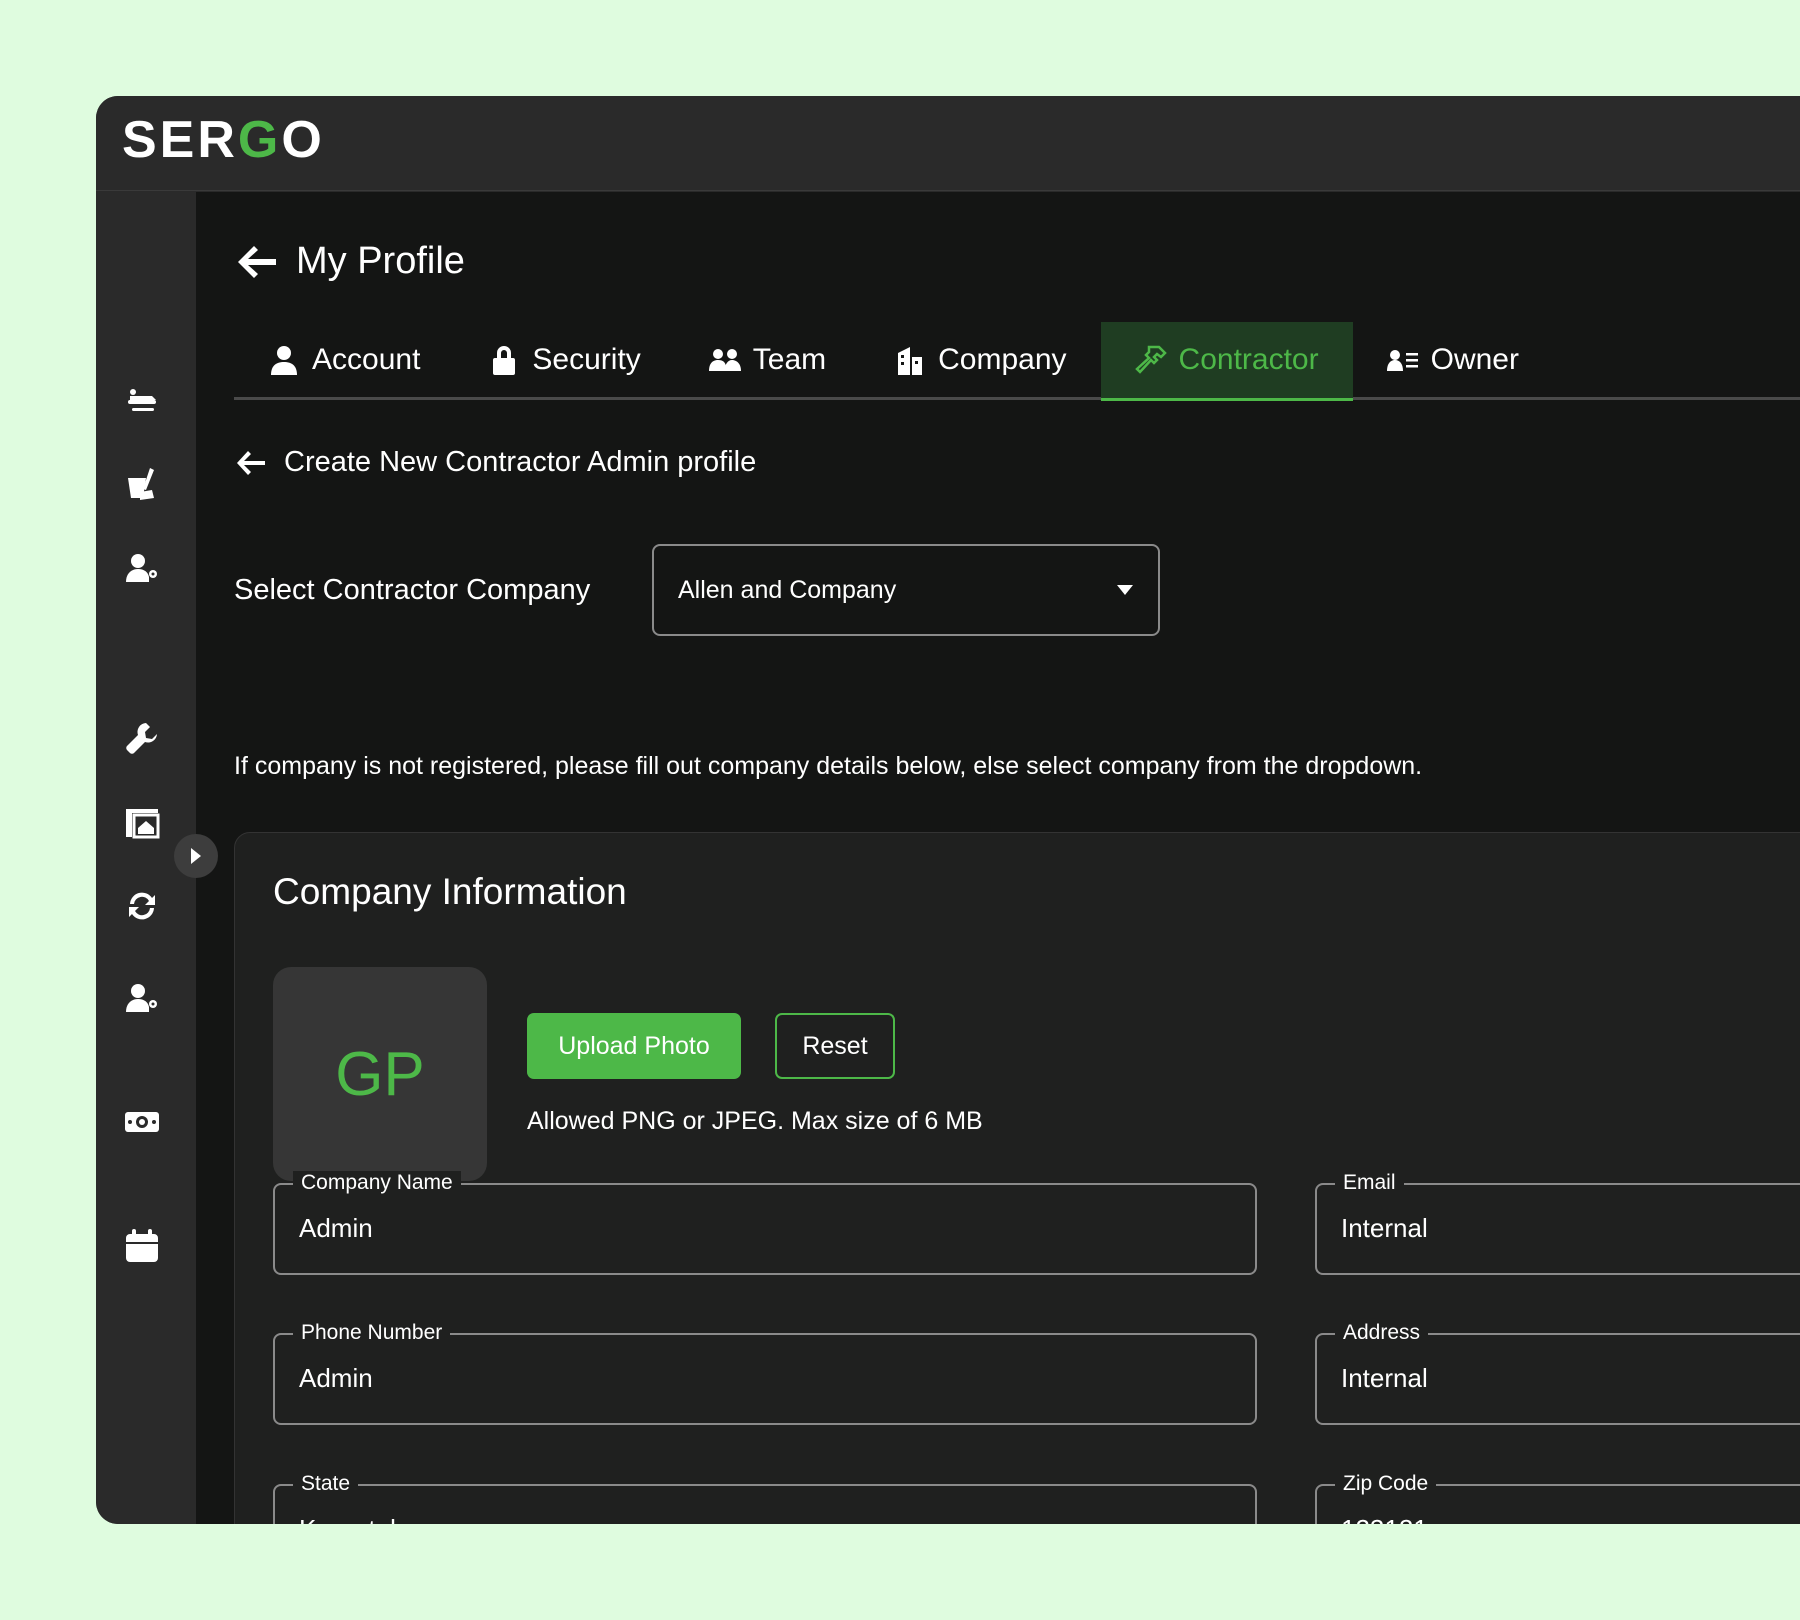  I want to click on building-icon, so click(910, 361).